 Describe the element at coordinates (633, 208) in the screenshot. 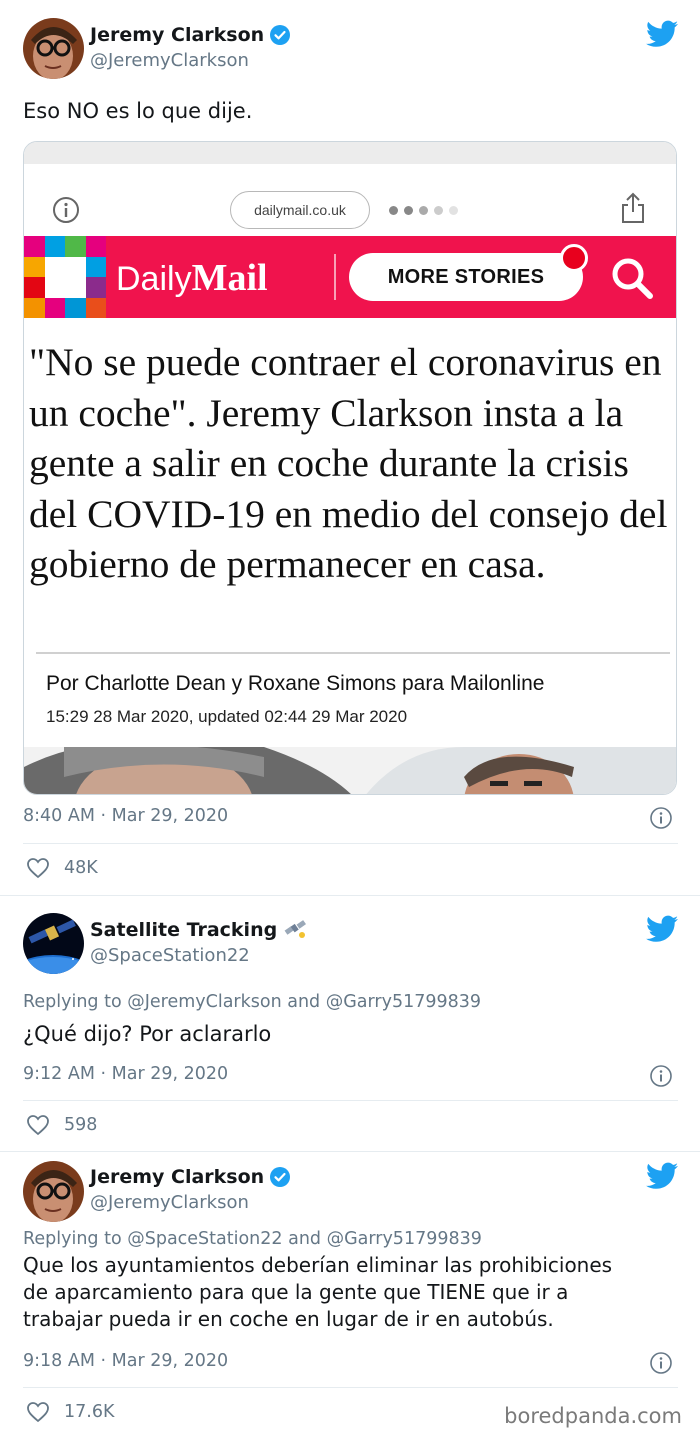

I see `share-icon` at that location.